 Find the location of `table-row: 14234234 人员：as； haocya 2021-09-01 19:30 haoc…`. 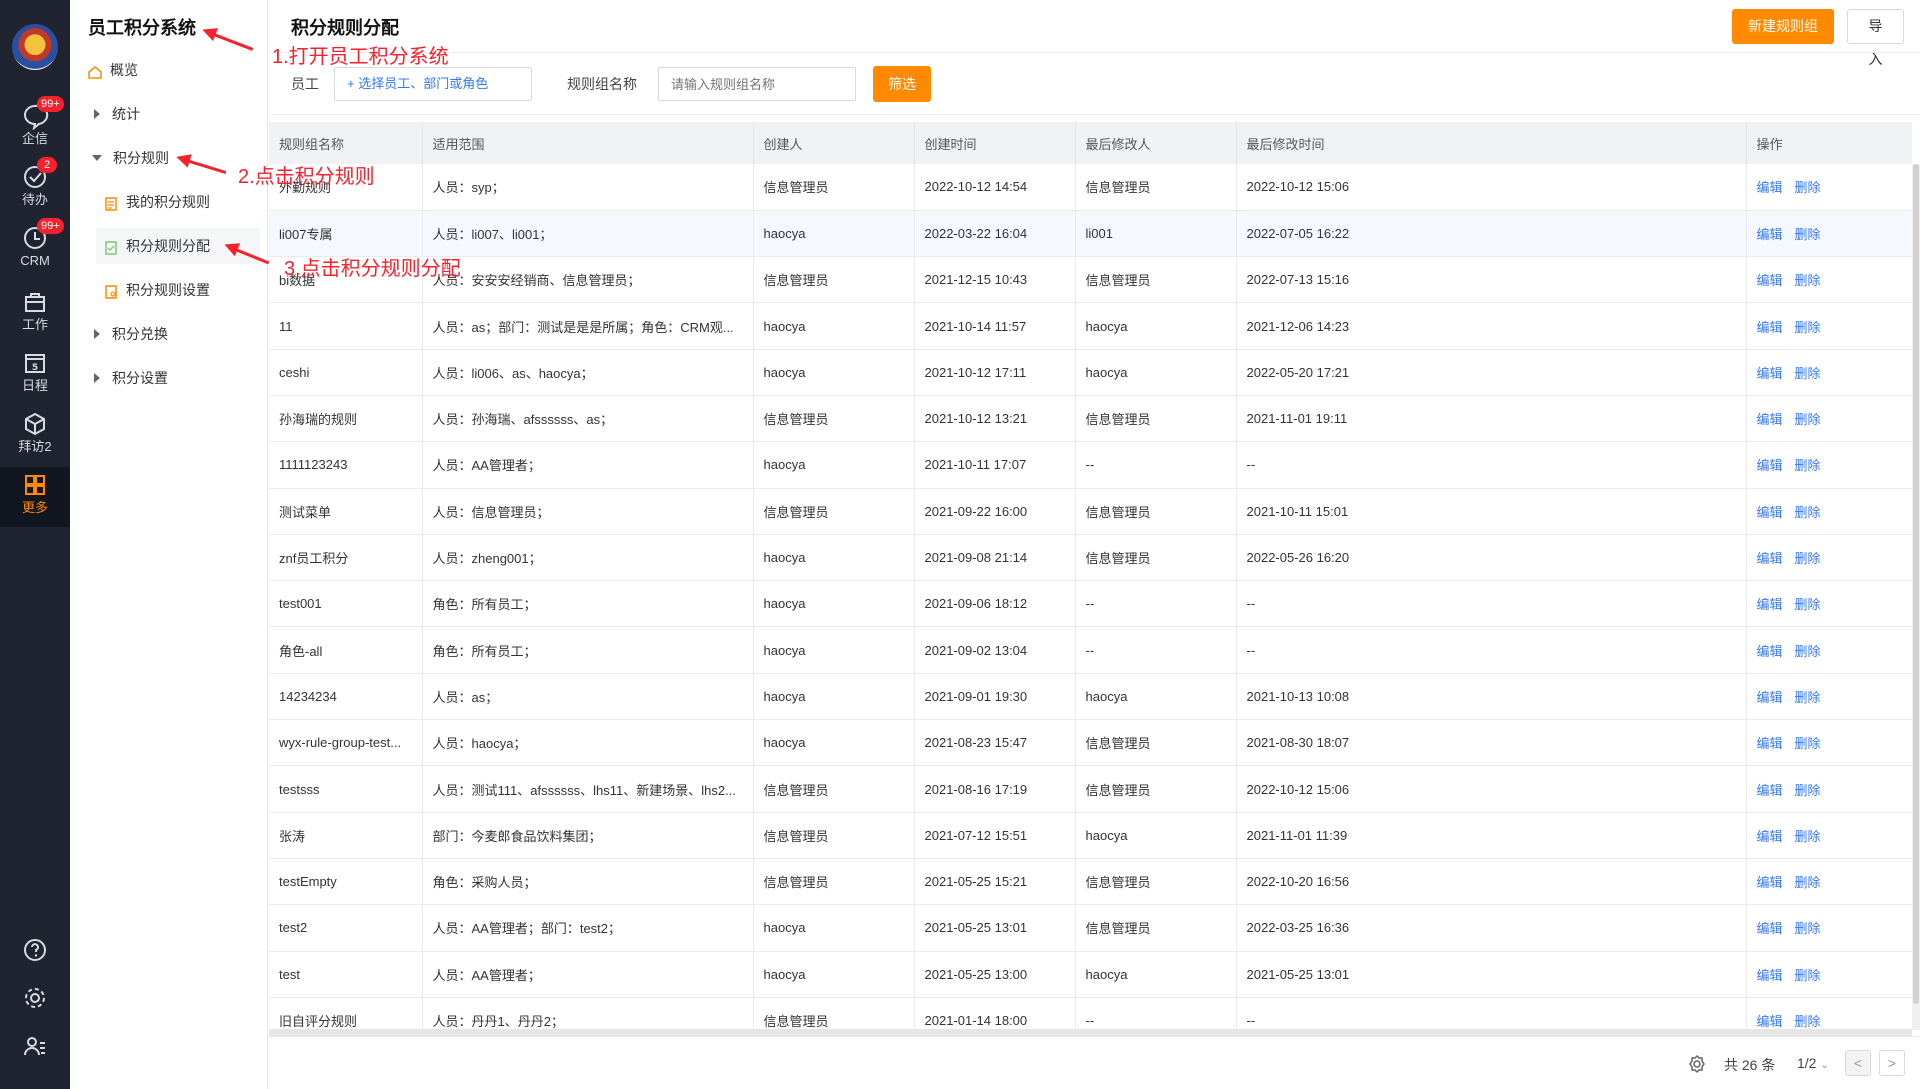

table-row: 14234234 人员：as； haocya 2021-09-01 19:30 haoc… is located at coordinates (1090, 697).